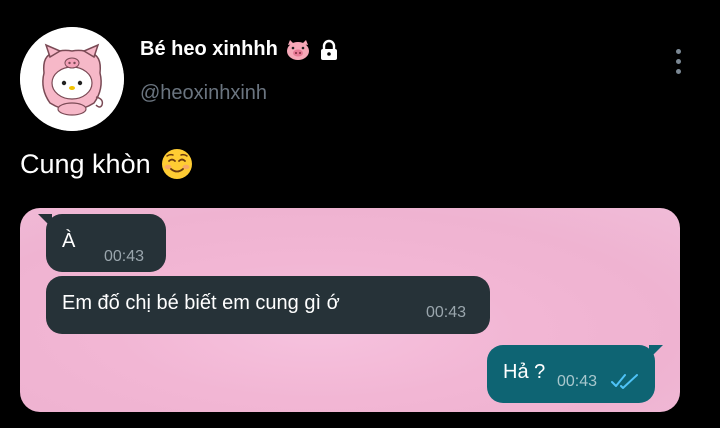  What do you see at coordinates (201, 303) in the screenshot?
I see `message-text: Em đố chị bé biết em cung gì ớ` at bounding box center [201, 303].